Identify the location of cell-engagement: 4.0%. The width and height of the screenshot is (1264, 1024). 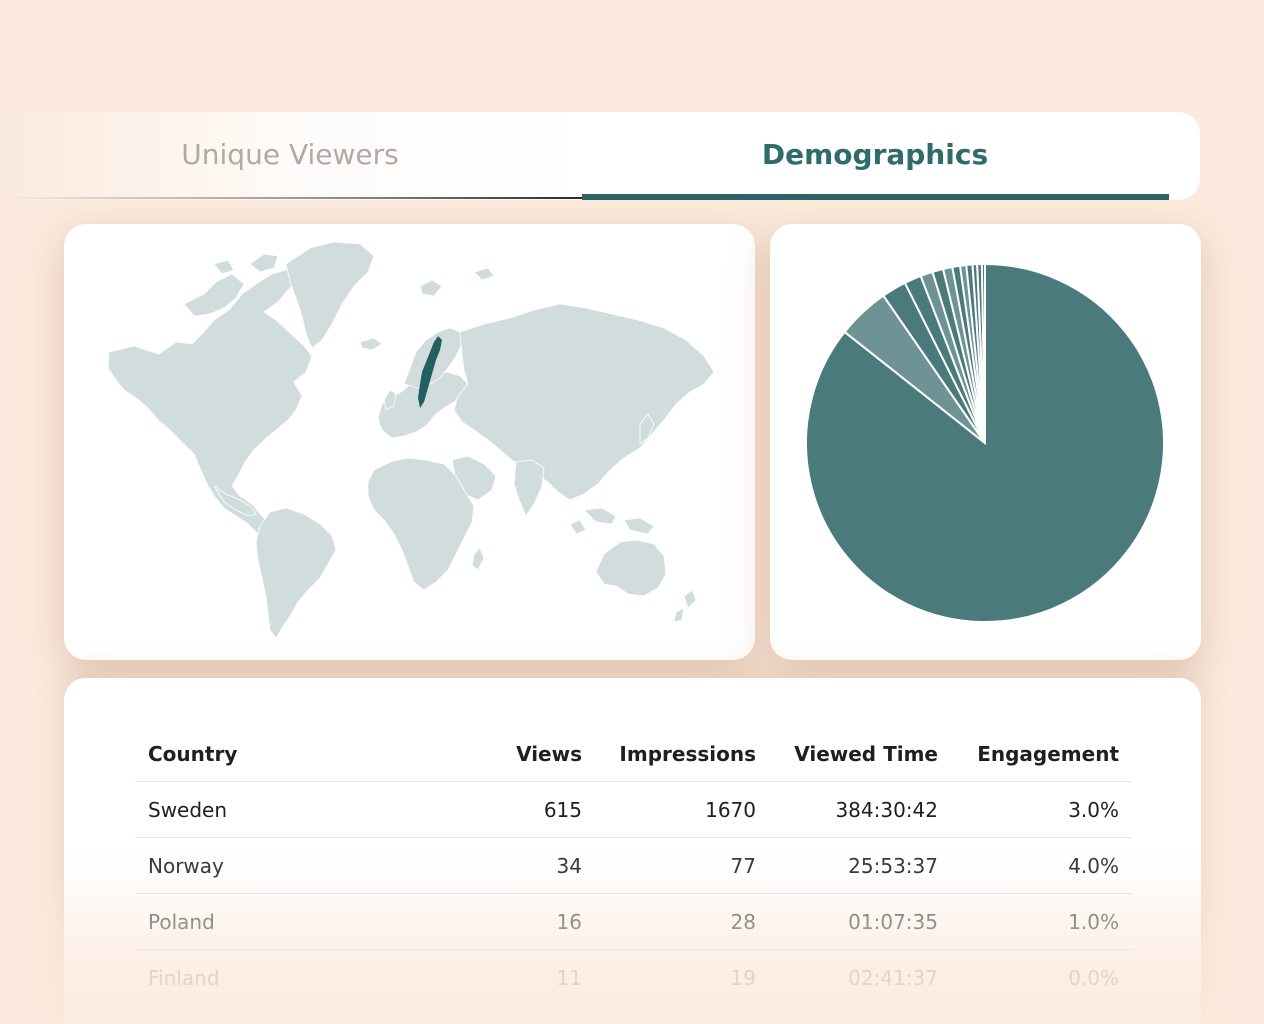
(1093, 866).